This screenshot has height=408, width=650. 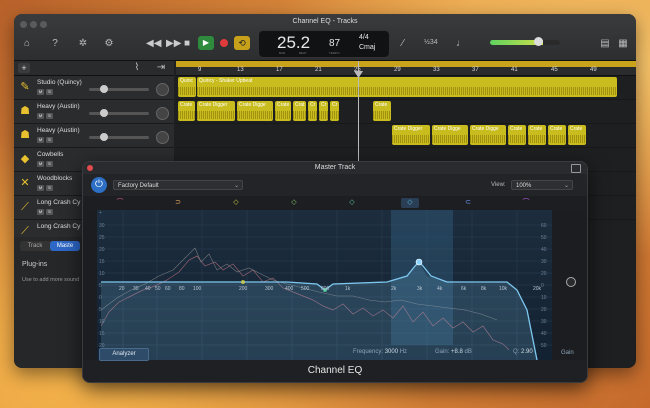 I want to click on gain-readout: Gain: +8.8 dB, so click(x=453, y=352).